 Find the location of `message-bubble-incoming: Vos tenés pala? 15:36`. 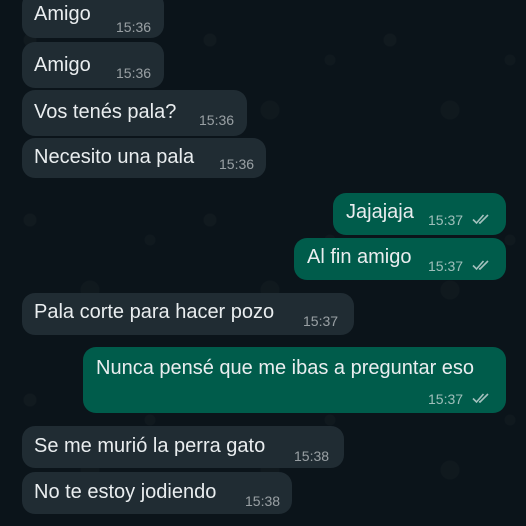

message-bubble-incoming: Vos tenés pala? 15:36 is located at coordinates (134, 113).